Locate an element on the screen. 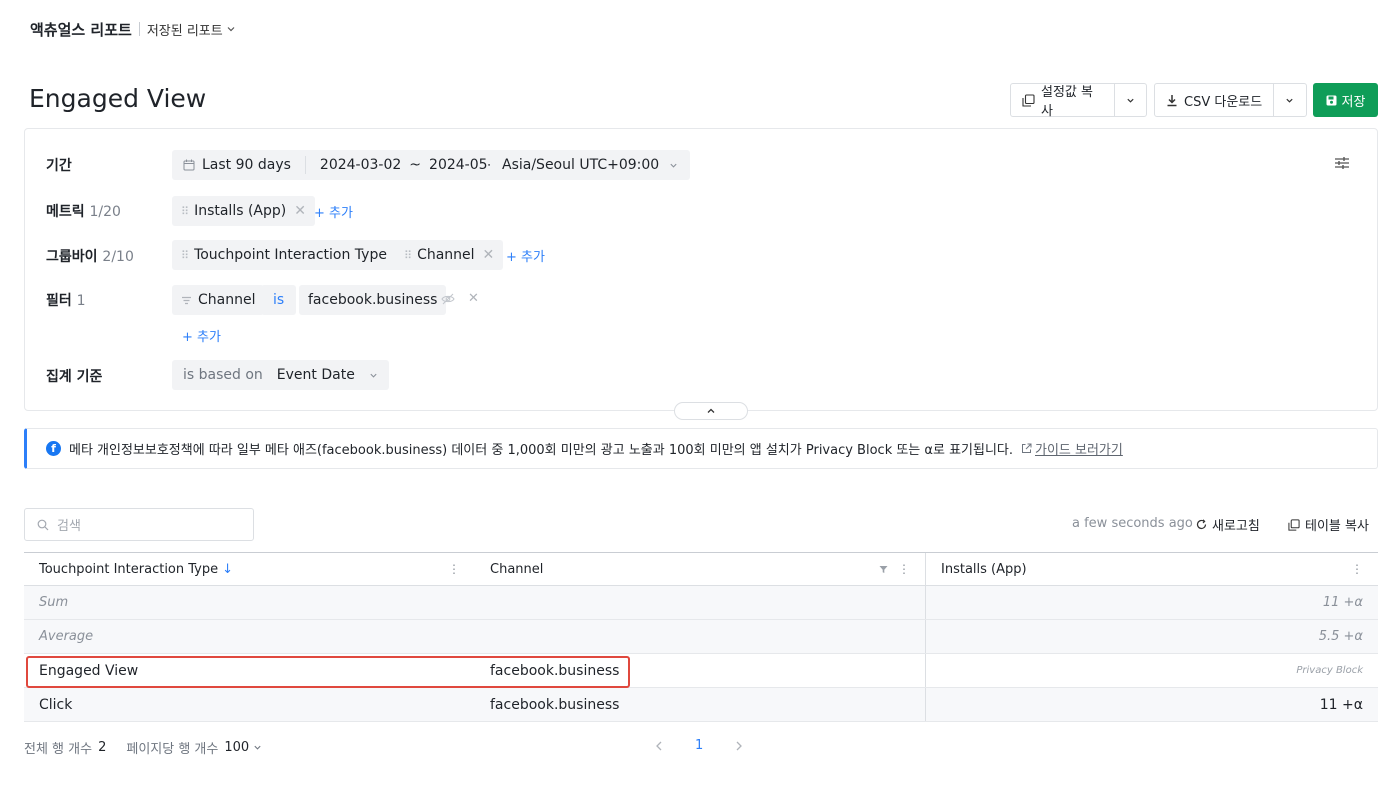  groupby-label: 그룹바이 2/10 is located at coordinates (90, 256).